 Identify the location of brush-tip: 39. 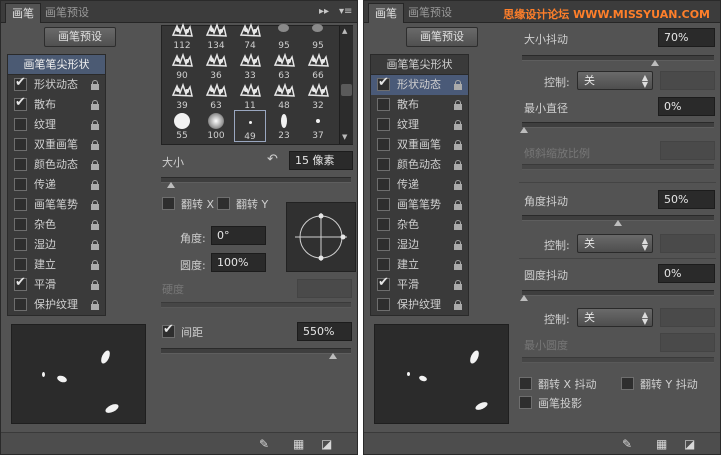
(182, 96).